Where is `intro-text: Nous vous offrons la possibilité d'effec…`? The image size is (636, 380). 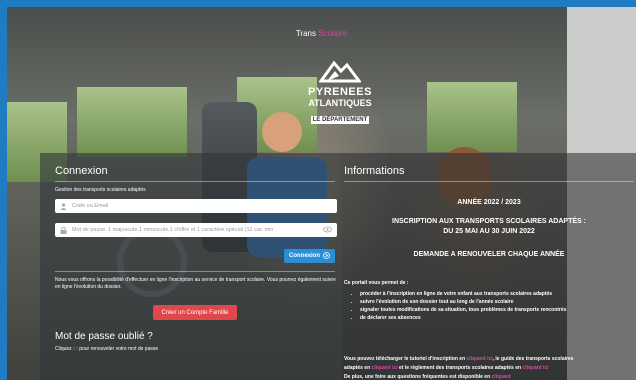 intro-text: Nous vous offrons la possibilité d'effec… is located at coordinates (195, 283).